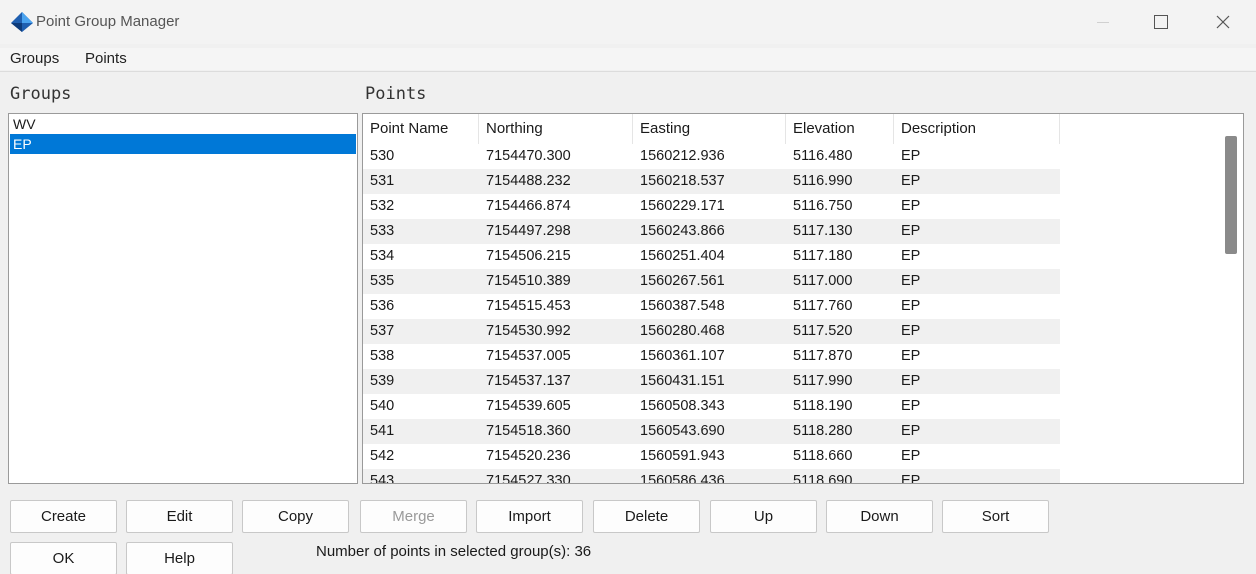  I want to click on minimize-button, so click(1103, 22).